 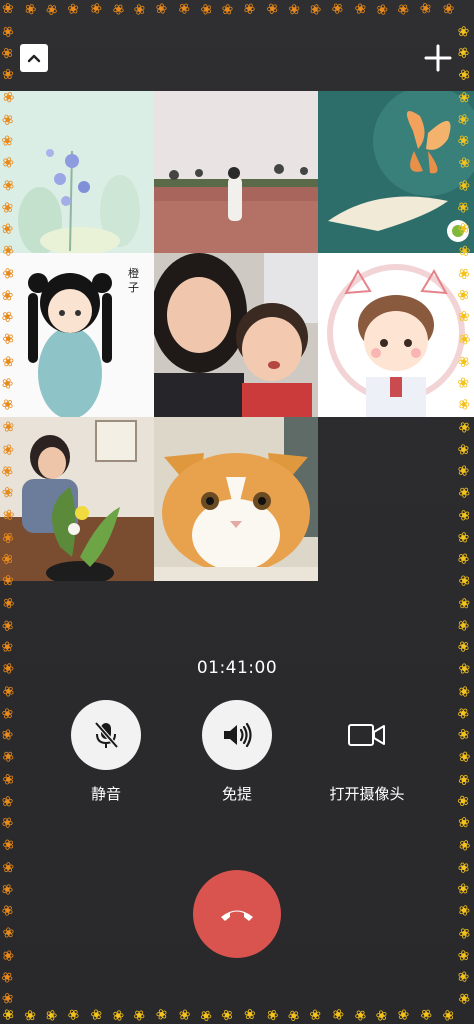 What do you see at coordinates (367, 794) in the screenshot?
I see `camera-label: 打开摄像头` at bounding box center [367, 794].